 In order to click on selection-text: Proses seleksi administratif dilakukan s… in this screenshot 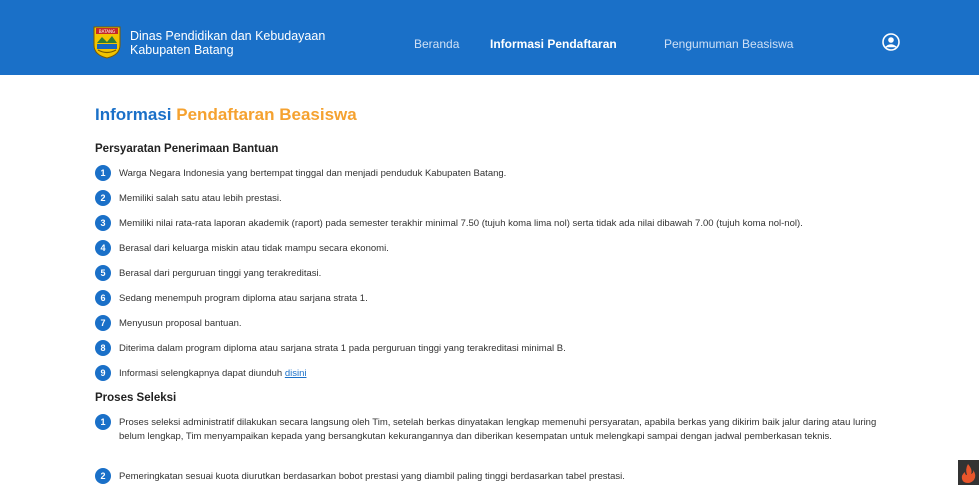, I will do `click(498, 429)`.